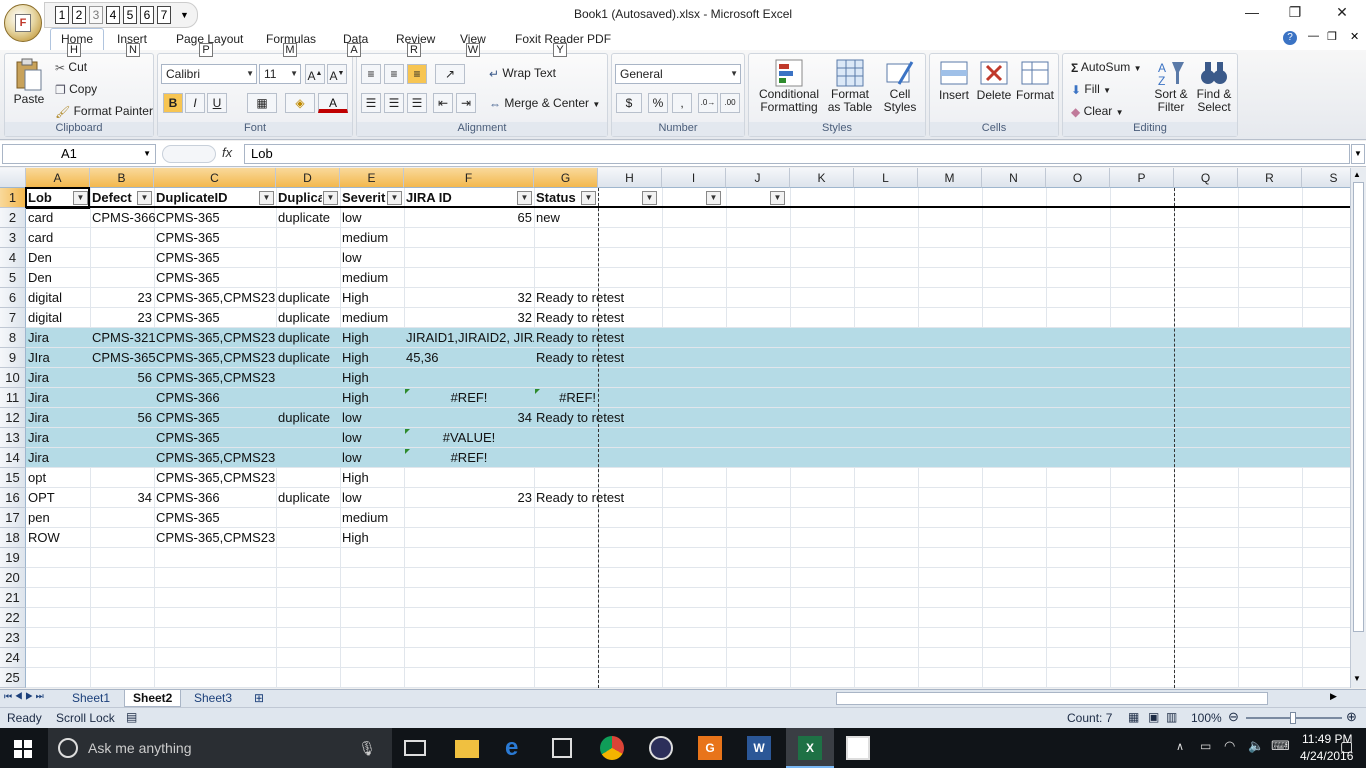  Describe the element at coordinates (1354, 36) in the screenshot. I see `ribbon-close-icon: ✕` at that location.